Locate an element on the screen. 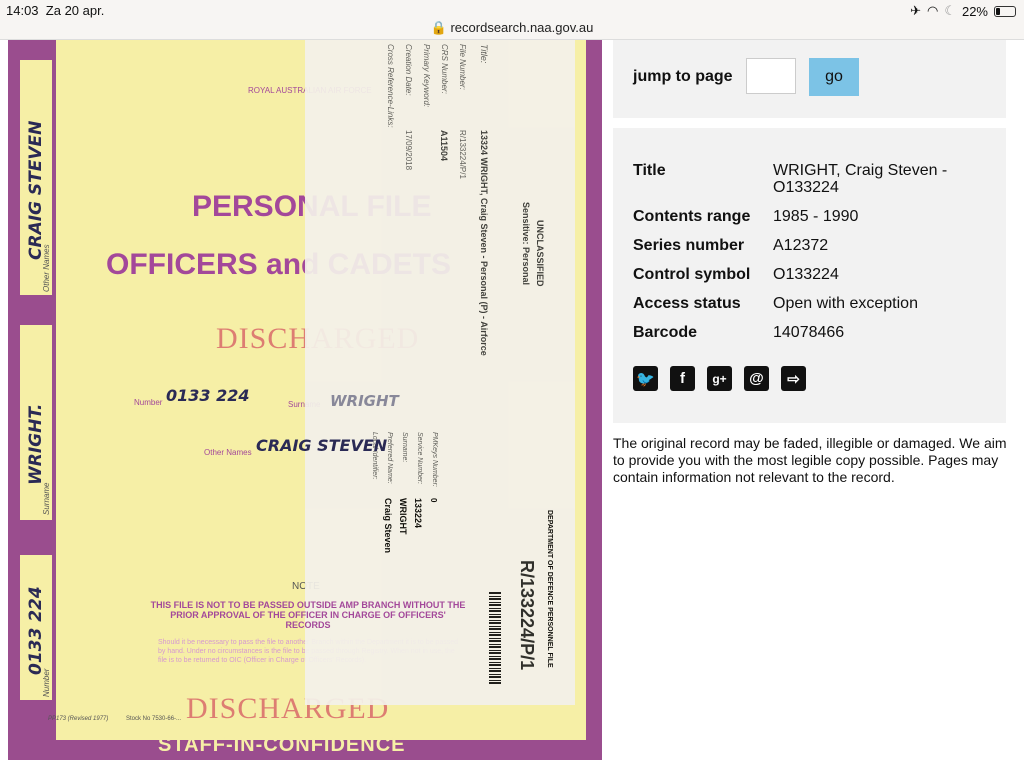  classification: UNCLASSIFIED is located at coordinates (540, 253).